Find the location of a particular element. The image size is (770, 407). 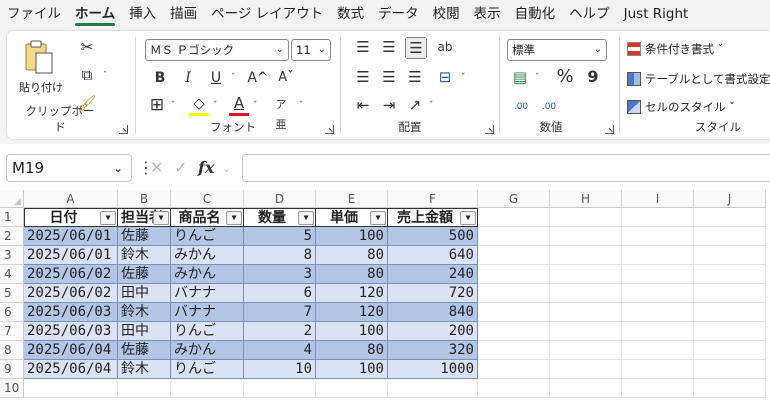

table-cell: 120 is located at coordinates (352, 312).